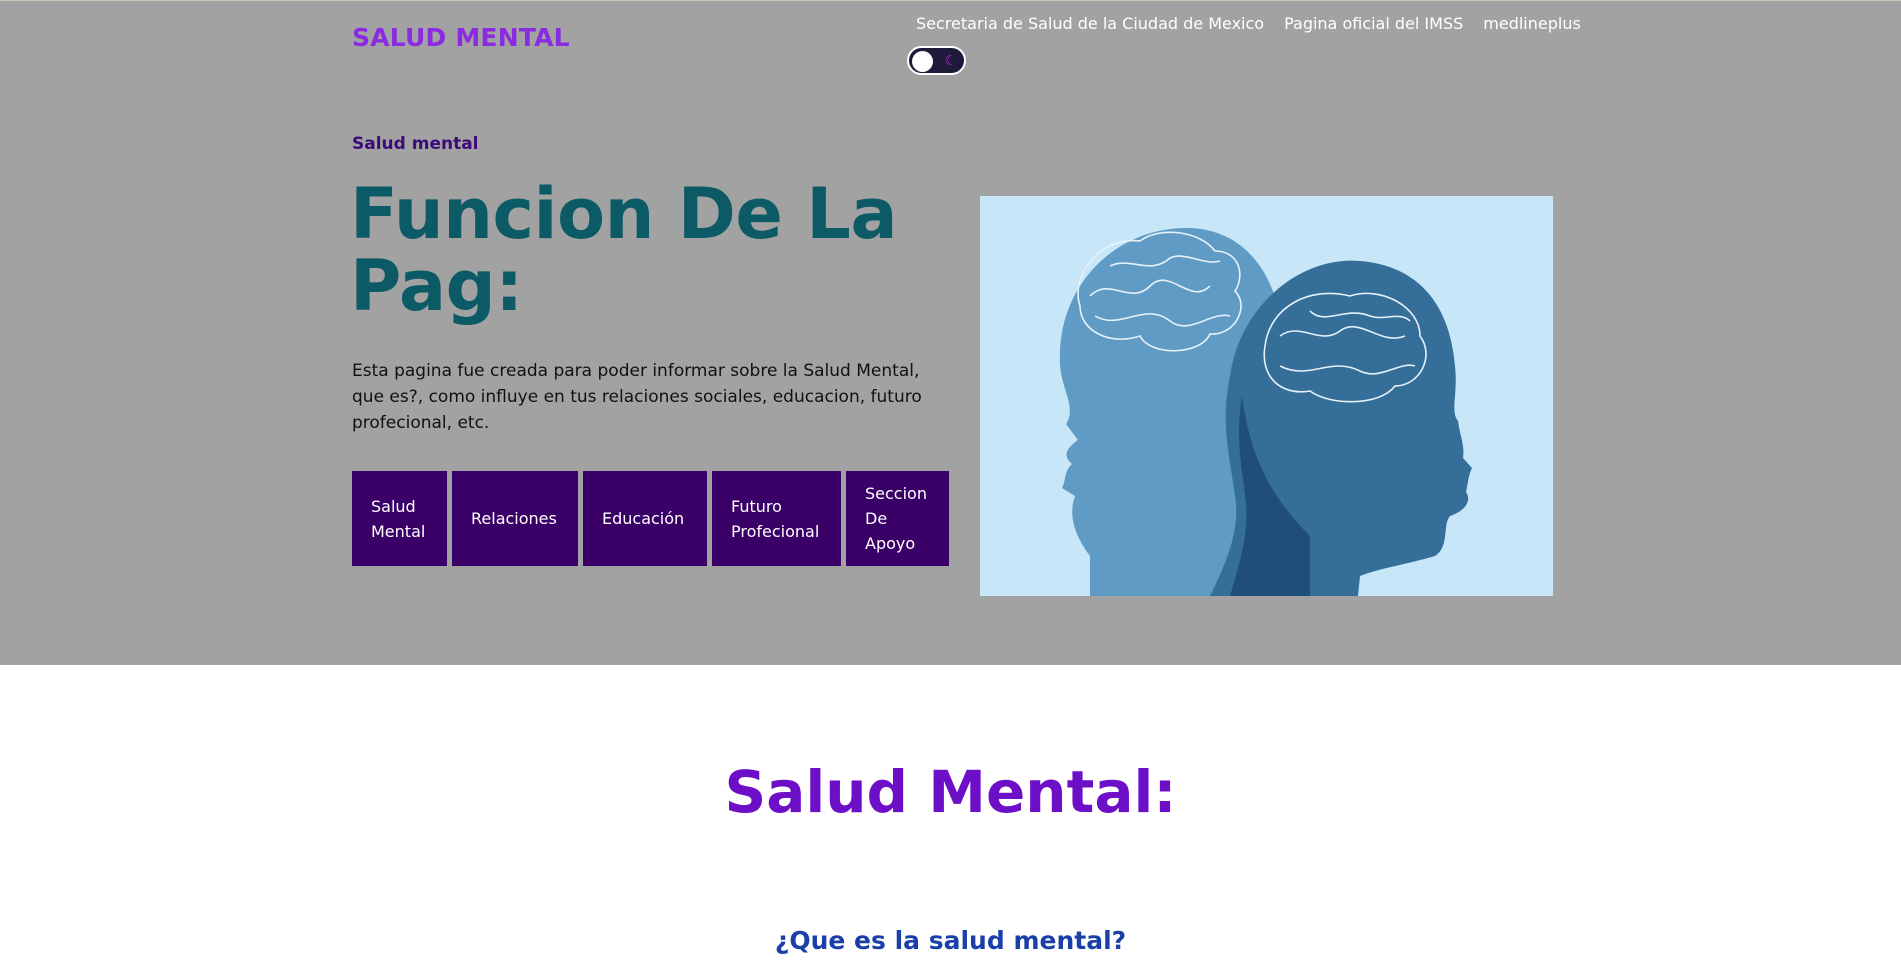 The height and width of the screenshot is (960, 1901). Describe the element at coordinates (461, 37) in the screenshot. I see `site-brand: SALUD MENTAL` at that location.